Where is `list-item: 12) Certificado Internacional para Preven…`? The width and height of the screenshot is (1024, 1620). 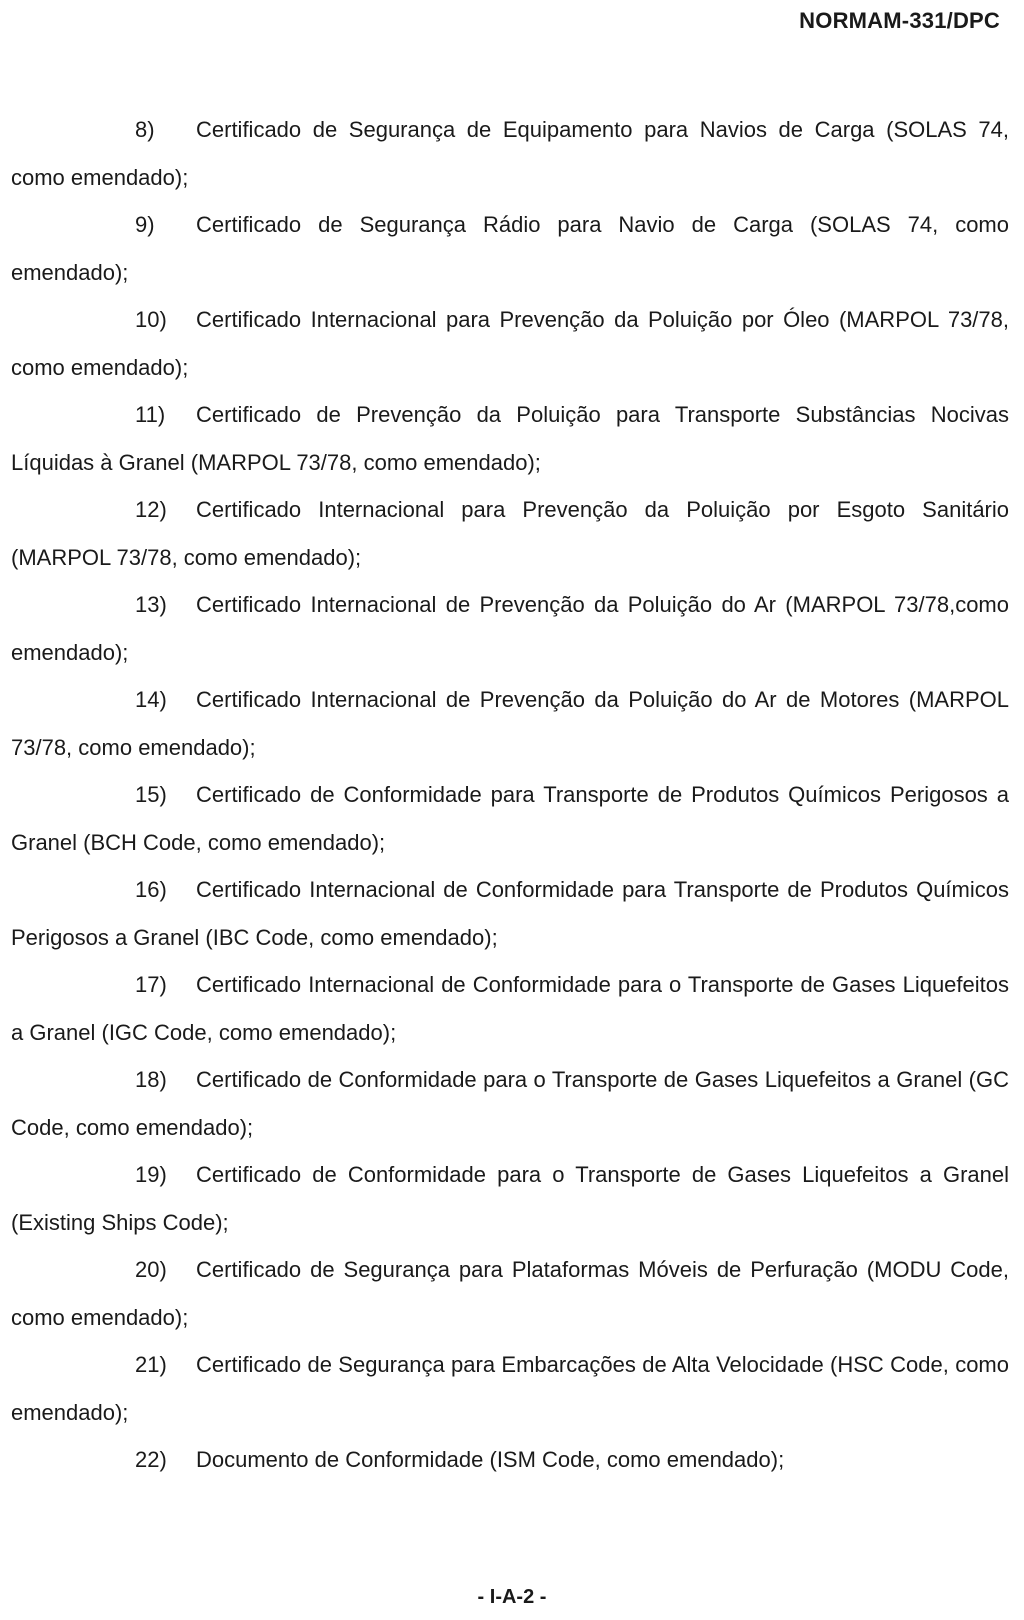
list-item: 12) Certificado Internacional para Preven… is located at coordinates (510, 533).